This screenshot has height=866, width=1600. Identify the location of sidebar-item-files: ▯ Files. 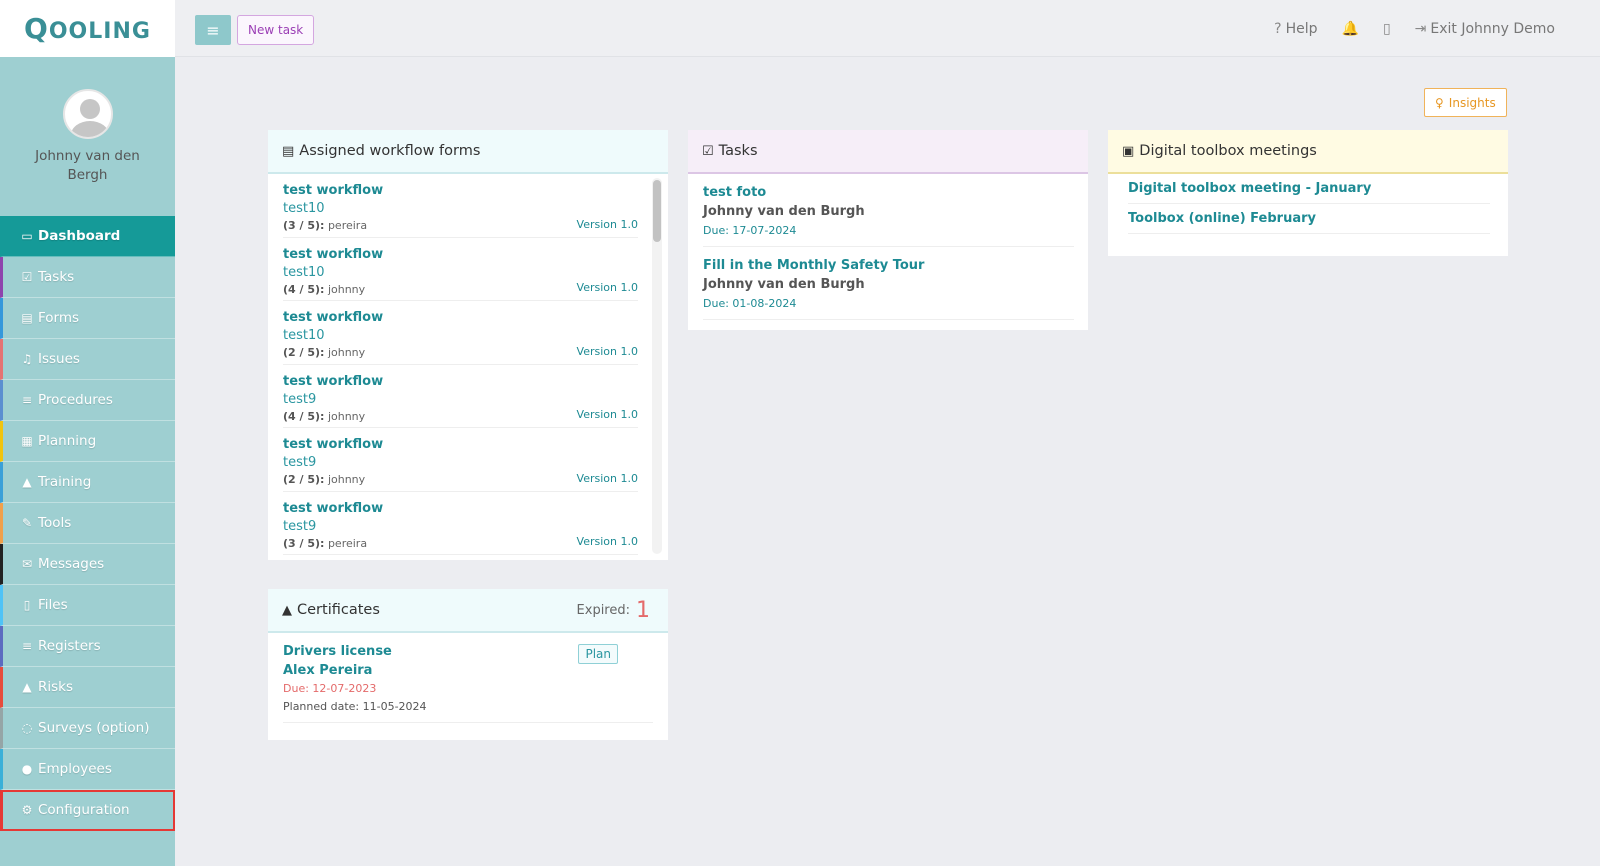
(87, 605).